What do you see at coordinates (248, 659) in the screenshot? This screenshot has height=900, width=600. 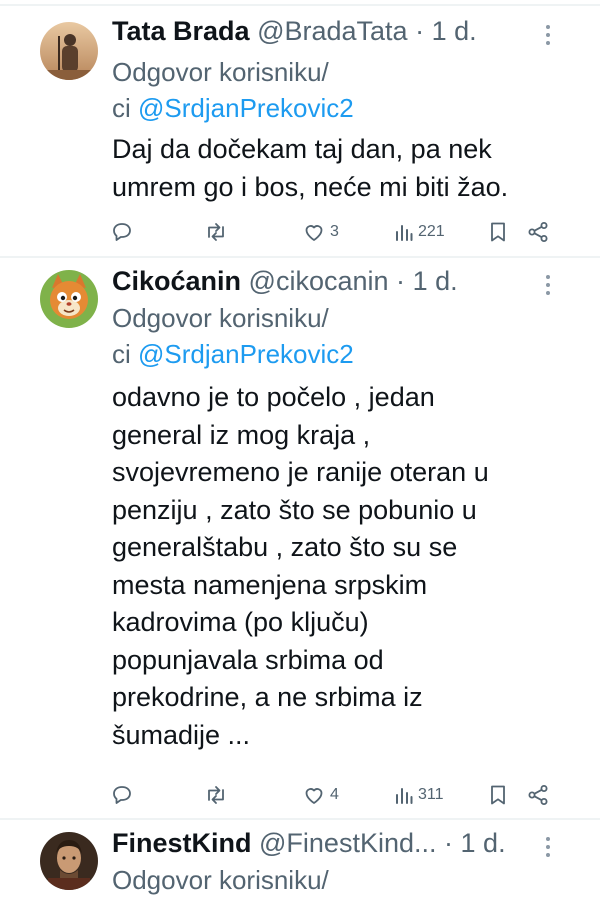 I see `tweet-text-line: popunjavala srbima od` at bounding box center [248, 659].